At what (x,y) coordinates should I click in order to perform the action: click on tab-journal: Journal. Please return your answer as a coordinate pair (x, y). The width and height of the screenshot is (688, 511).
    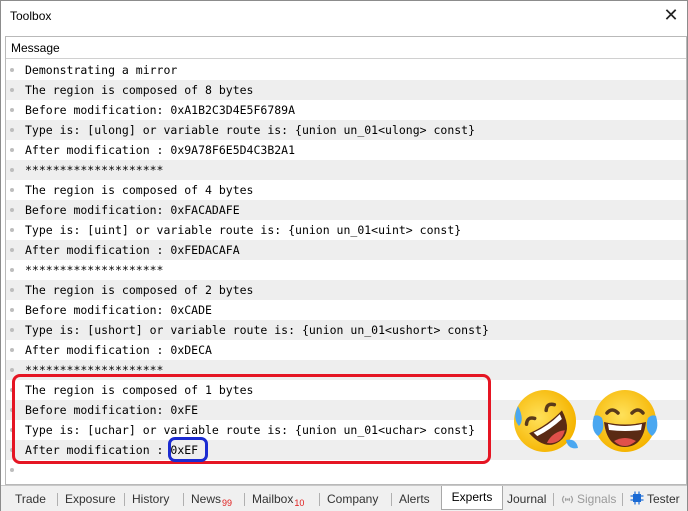
    Looking at the image, I should click on (526, 499).